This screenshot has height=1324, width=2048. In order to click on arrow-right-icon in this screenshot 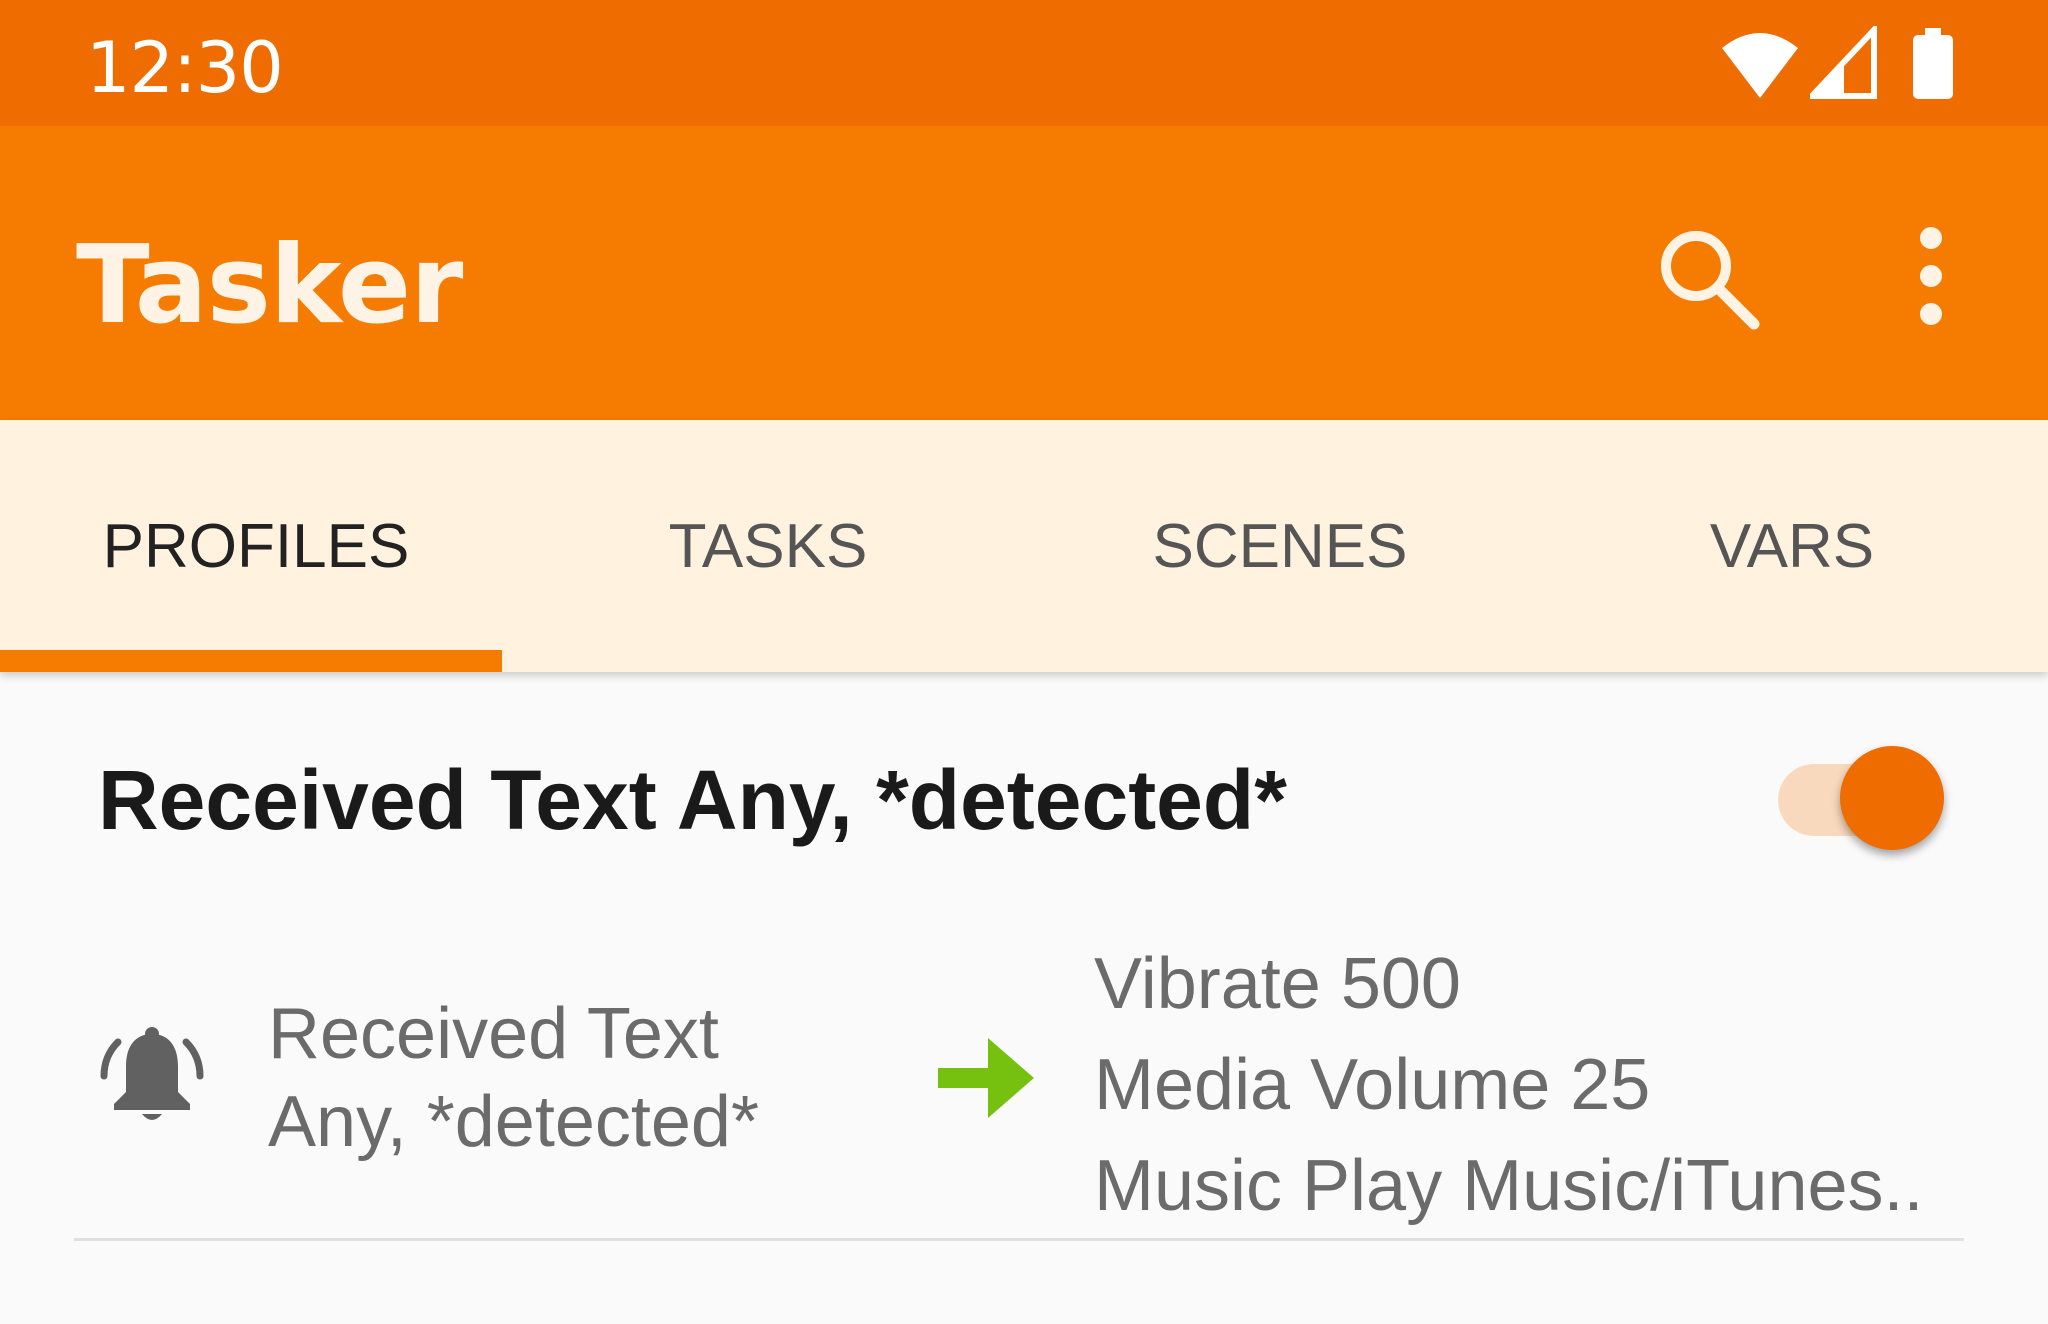, I will do `click(988, 1078)`.